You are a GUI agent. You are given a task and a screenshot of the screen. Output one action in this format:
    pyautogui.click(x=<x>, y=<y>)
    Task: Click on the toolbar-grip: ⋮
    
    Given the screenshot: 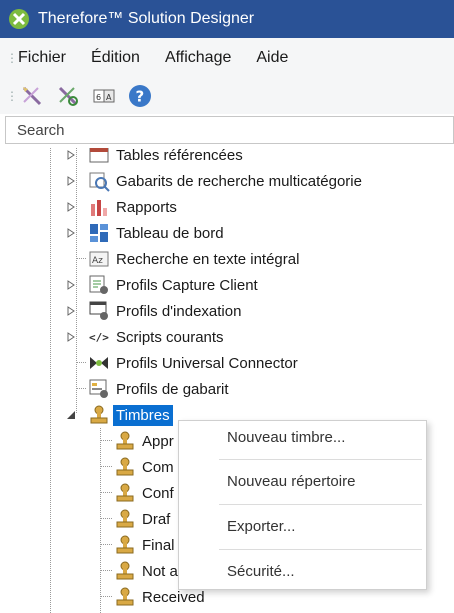 What is the action you would take?
    pyautogui.click(x=12, y=96)
    